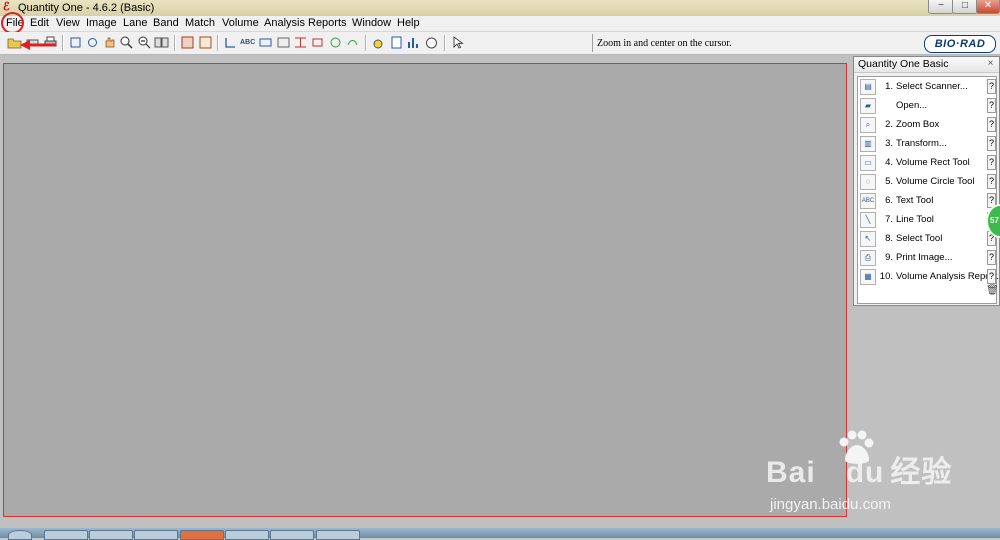  Describe the element at coordinates (868, 125) in the screenshot. I see `zoom-box-icon: ⌕` at that location.